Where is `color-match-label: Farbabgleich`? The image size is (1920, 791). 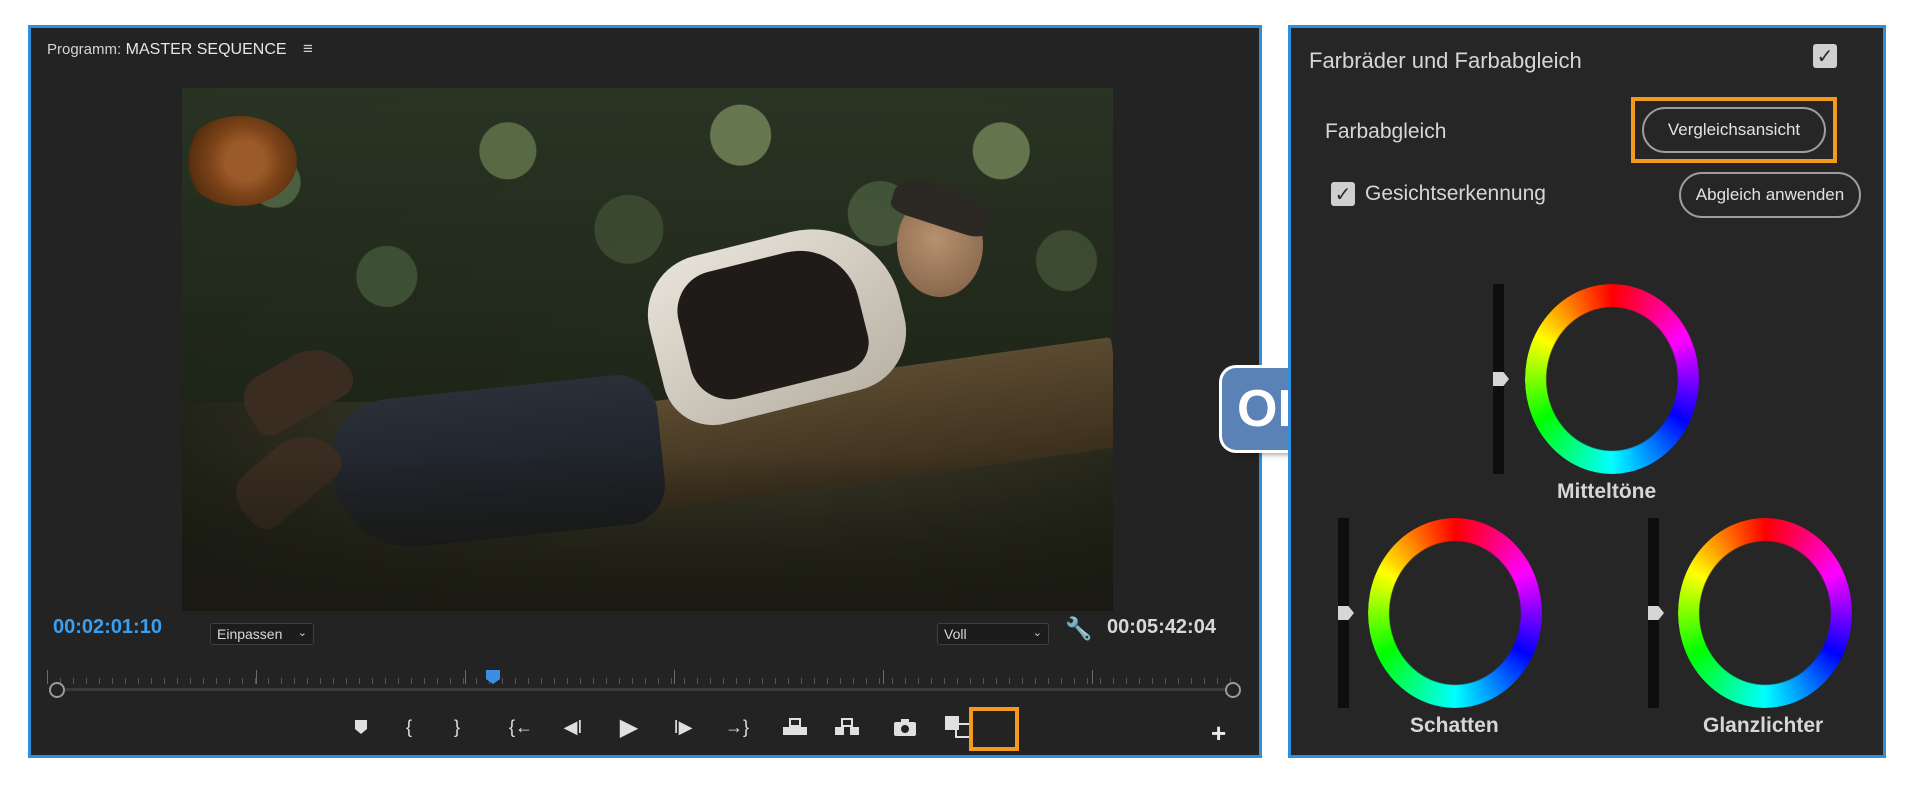 color-match-label: Farbabgleich is located at coordinates (1386, 131).